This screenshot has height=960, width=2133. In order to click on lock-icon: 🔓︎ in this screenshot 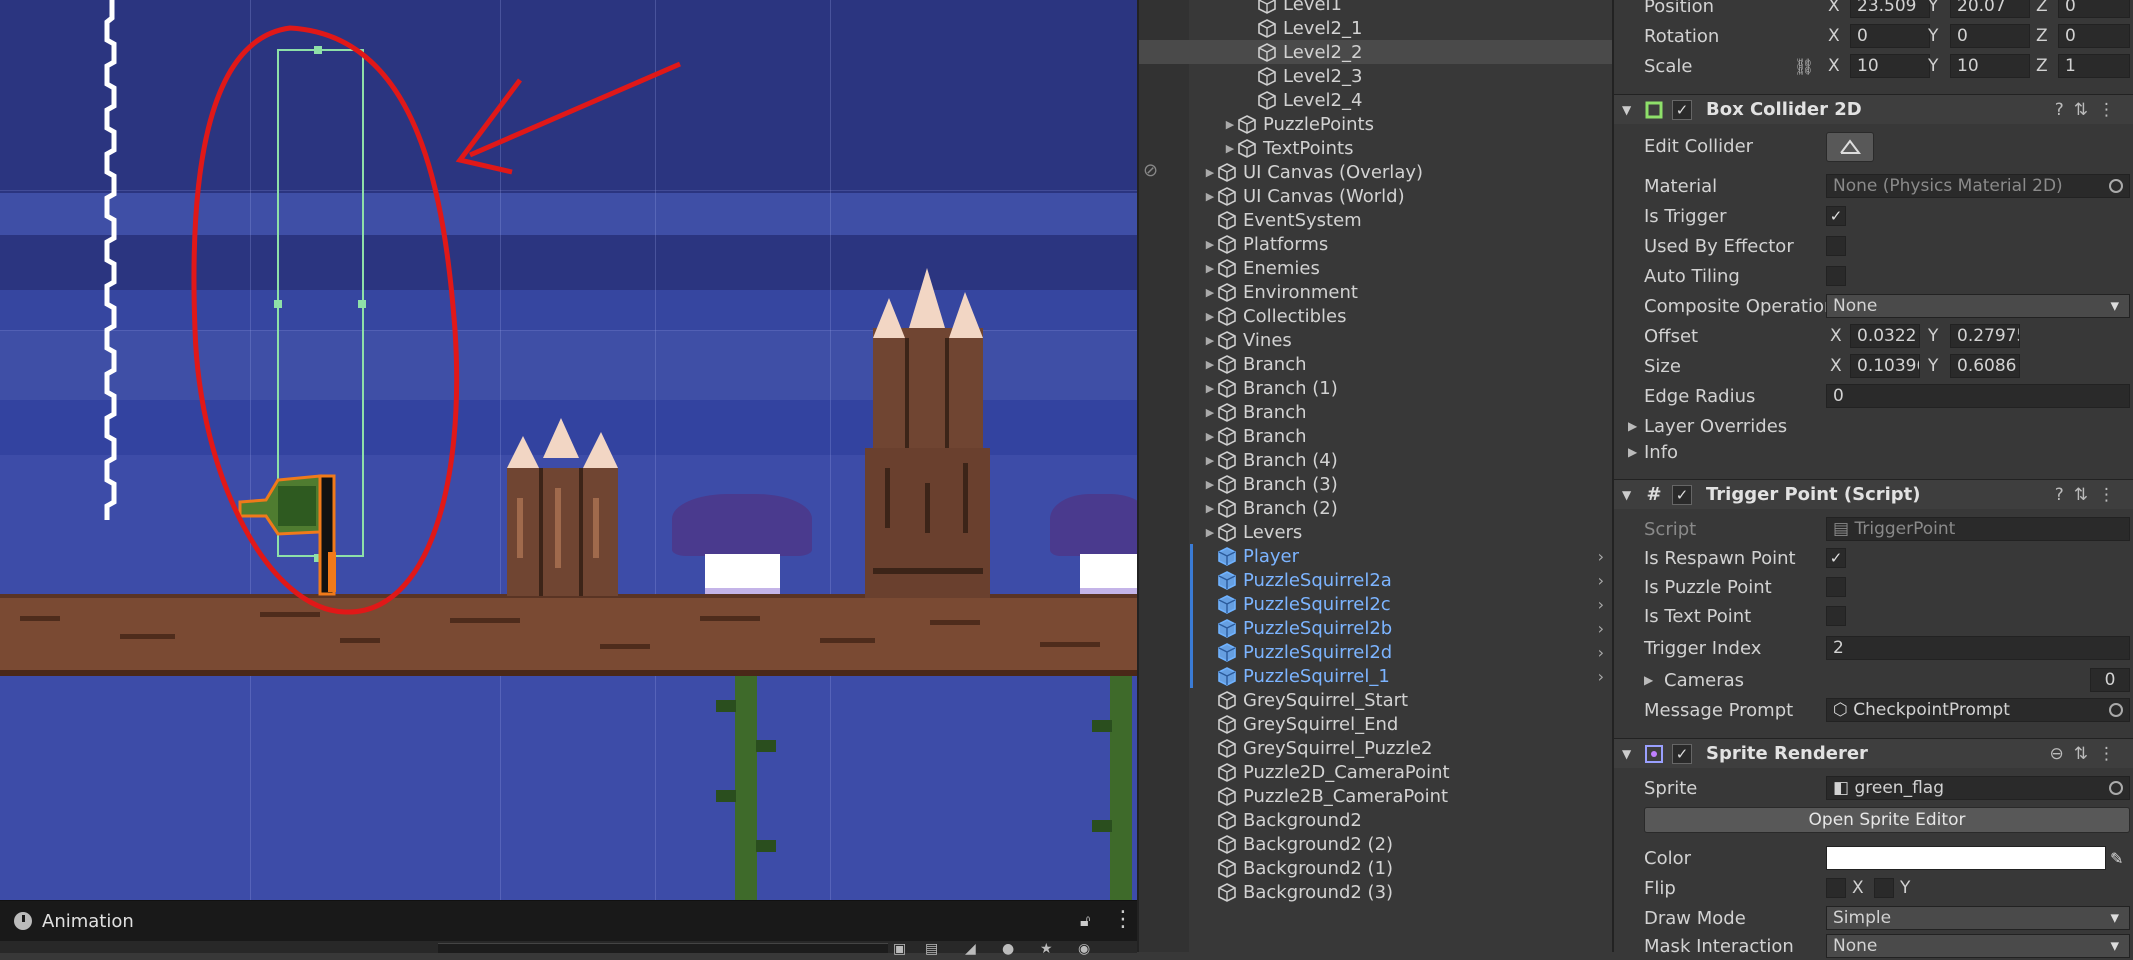, I will do `click(1085, 921)`.